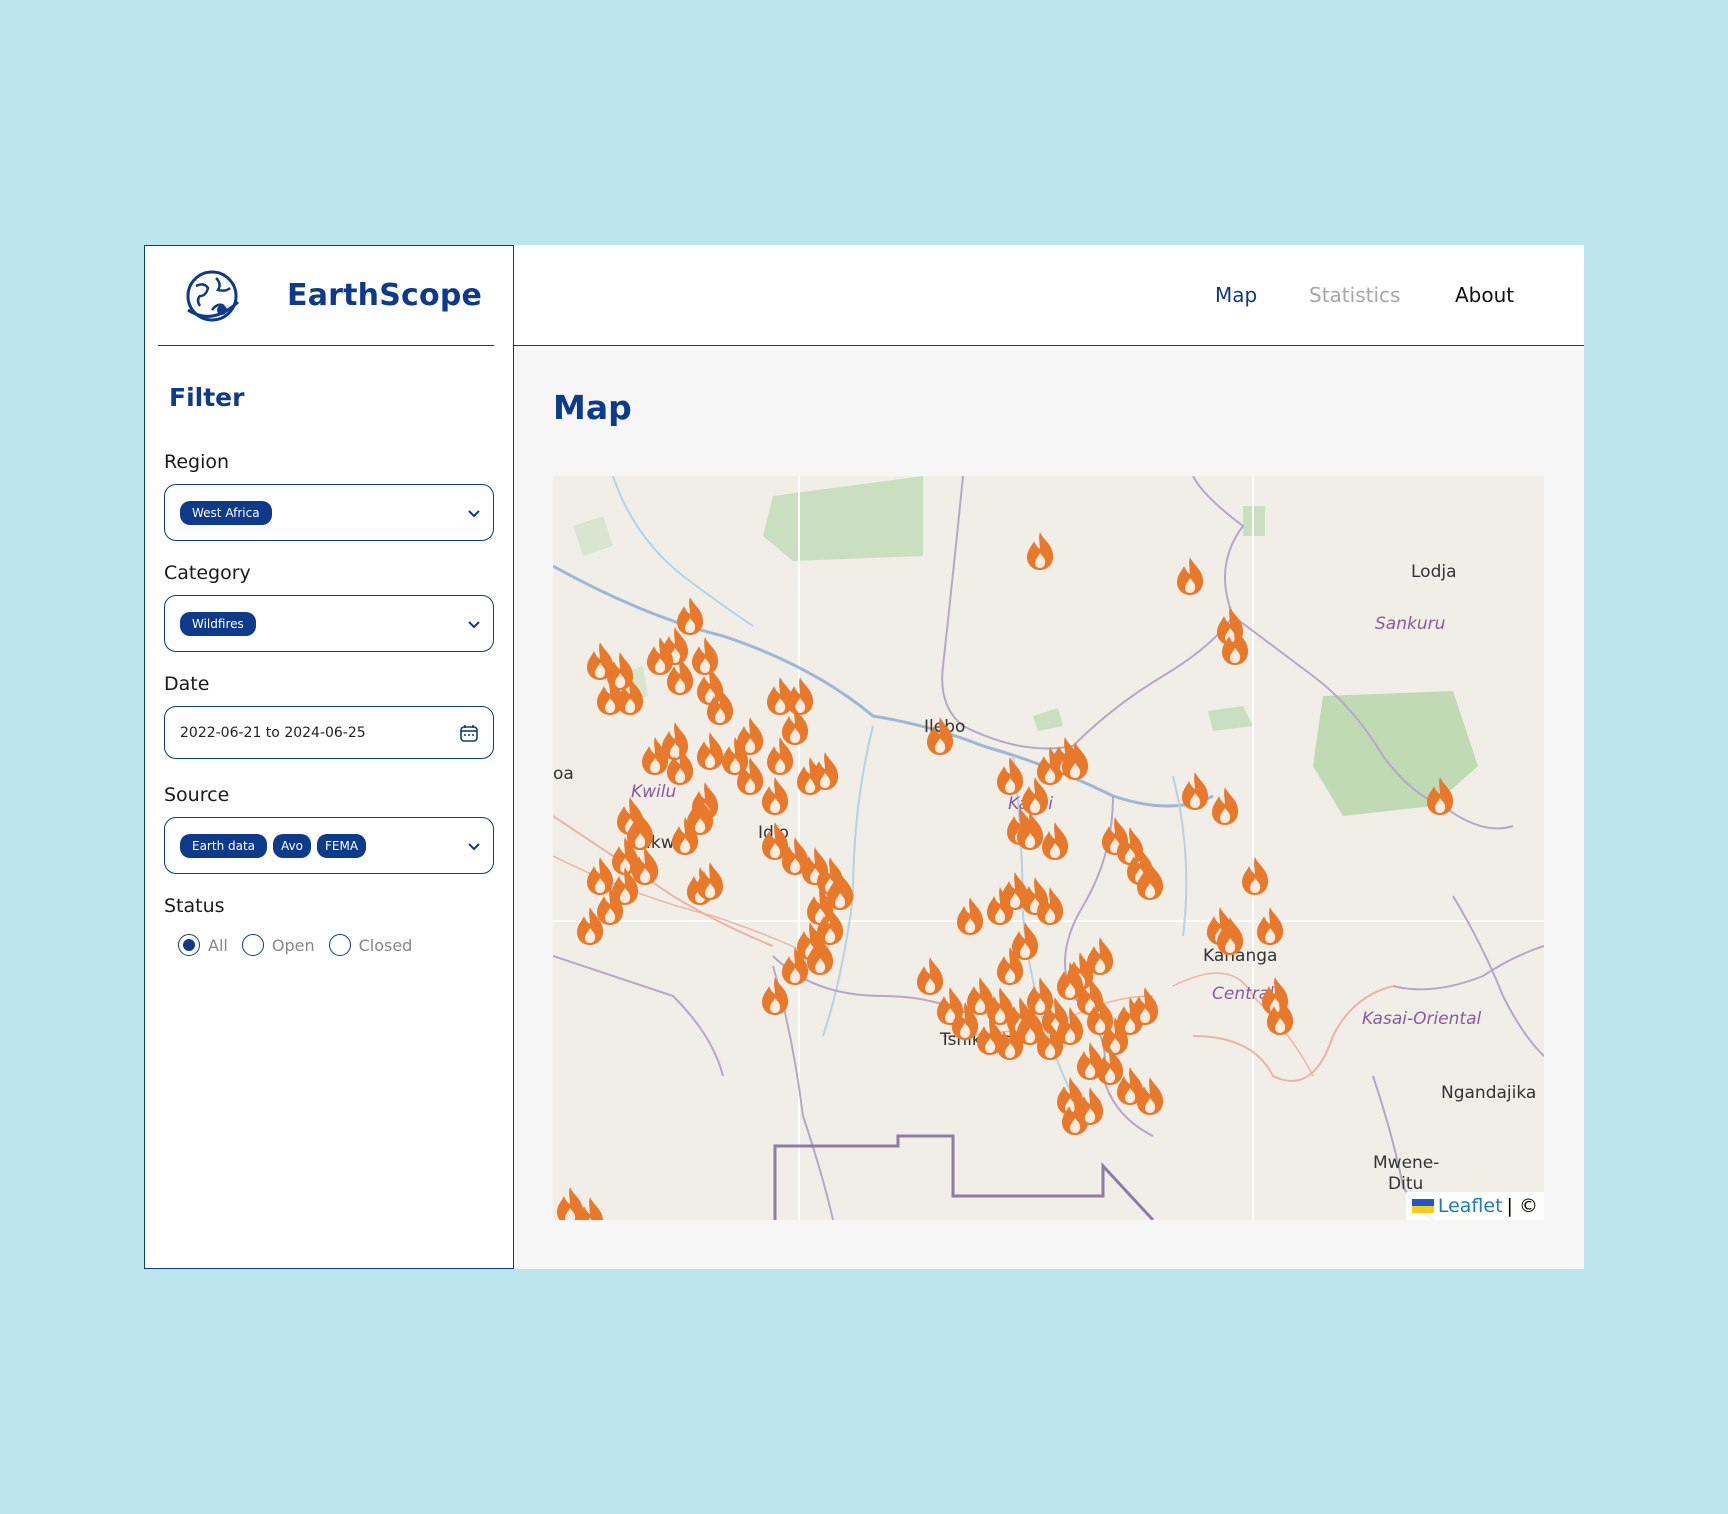  I want to click on map-label: Mwene-, so click(1406, 1163).